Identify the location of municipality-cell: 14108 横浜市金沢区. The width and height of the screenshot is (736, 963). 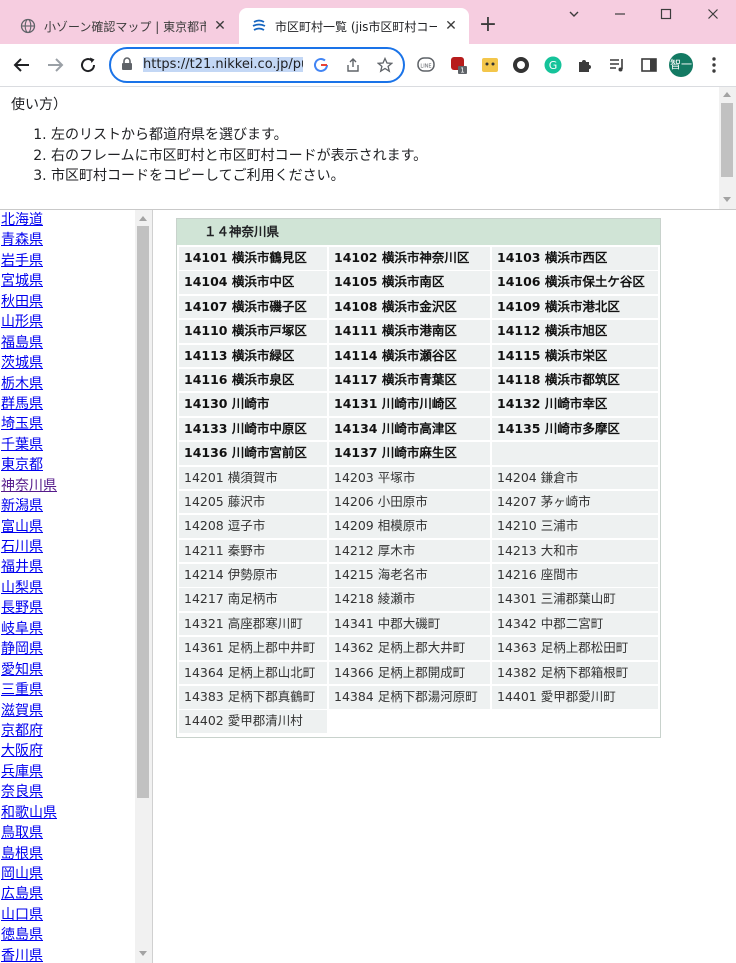
(409, 307).